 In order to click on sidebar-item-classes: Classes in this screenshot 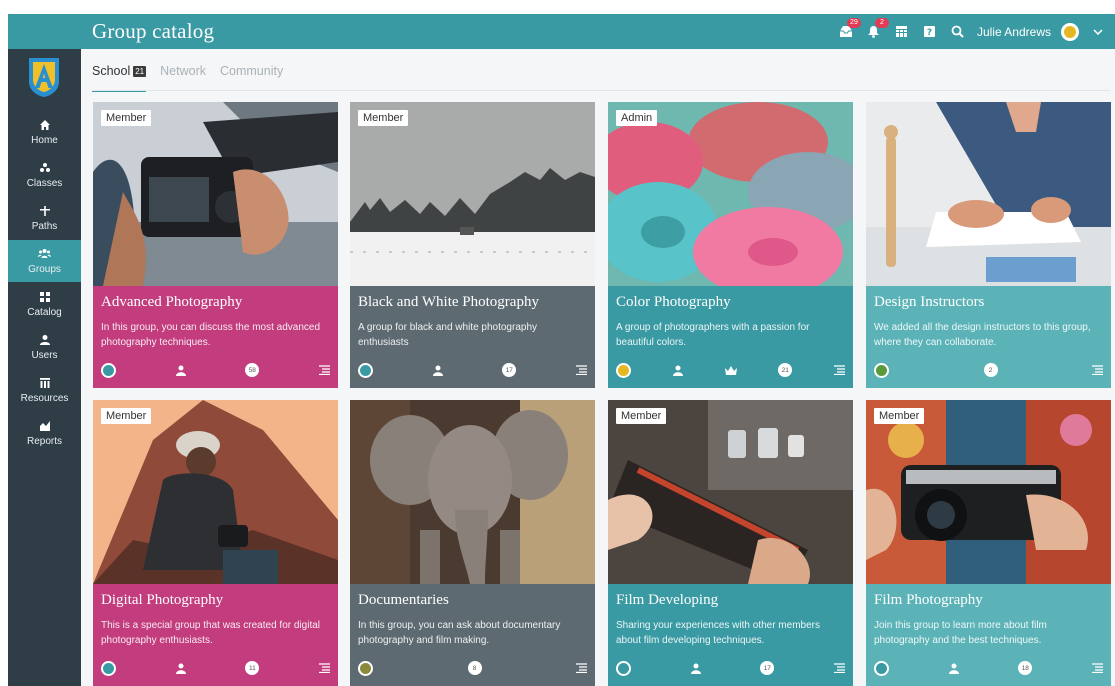, I will do `click(44, 175)`.